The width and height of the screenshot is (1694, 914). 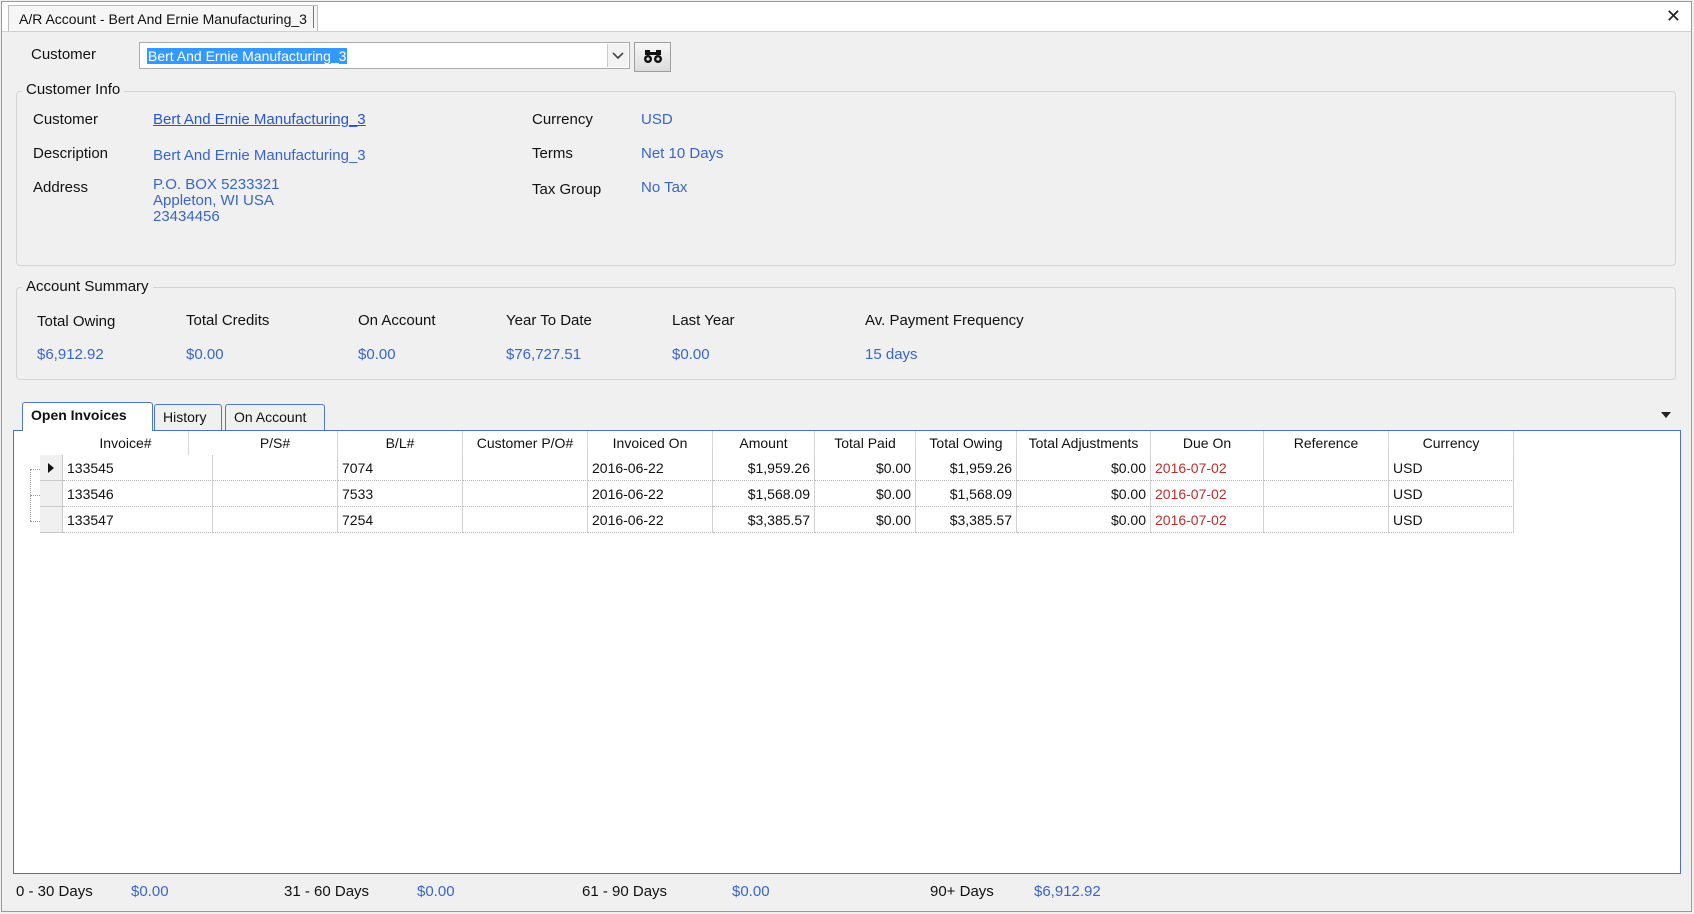 What do you see at coordinates (966, 468) in the screenshot?
I see `table-cell-total-owing: $1,959.26` at bounding box center [966, 468].